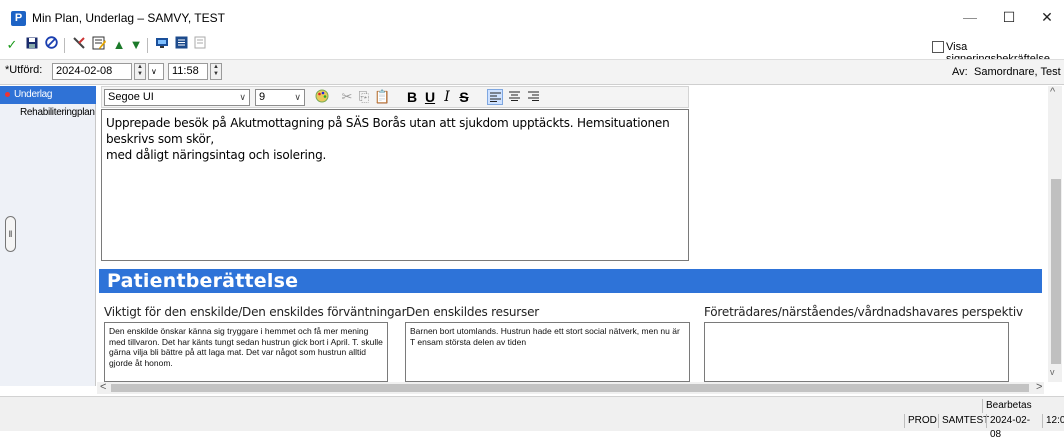 Image resolution: width=1064 pixels, height=442 pixels. Describe the element at coordinates (1017, 72) in the screenshot. I see `by-value: Samordnare, Test` at that location.